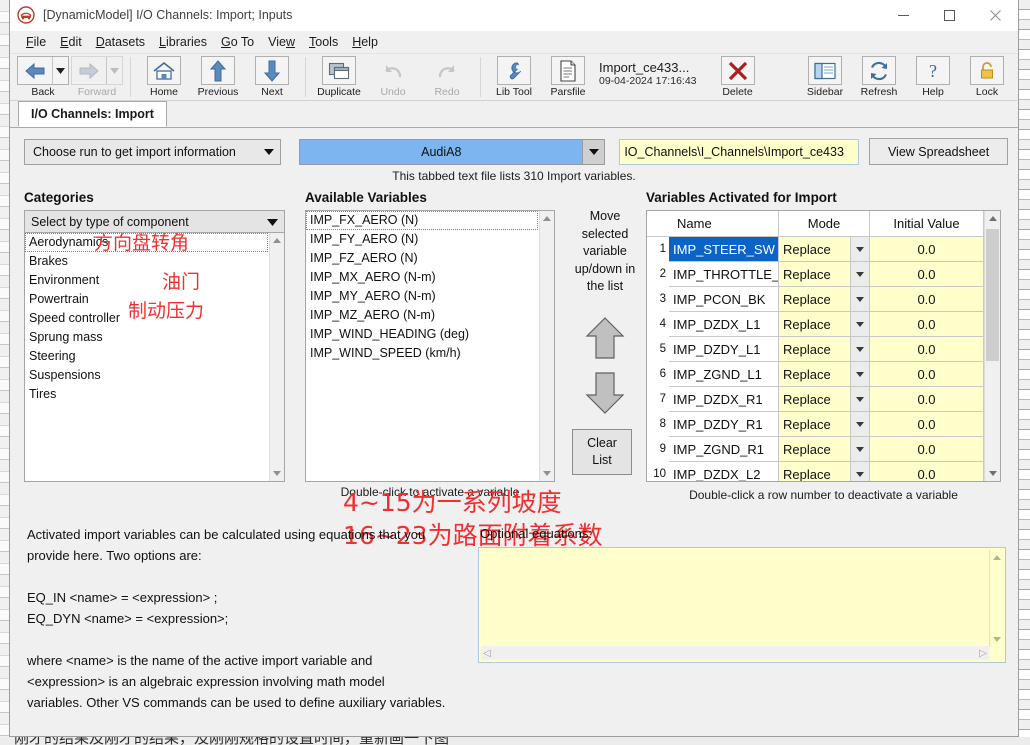 This screenshot has height=745, width=1030. What do you see at coordinates (323, 42) in the screenshot?
I see `menu-tools: Tools` at bounding box center [323, 42].